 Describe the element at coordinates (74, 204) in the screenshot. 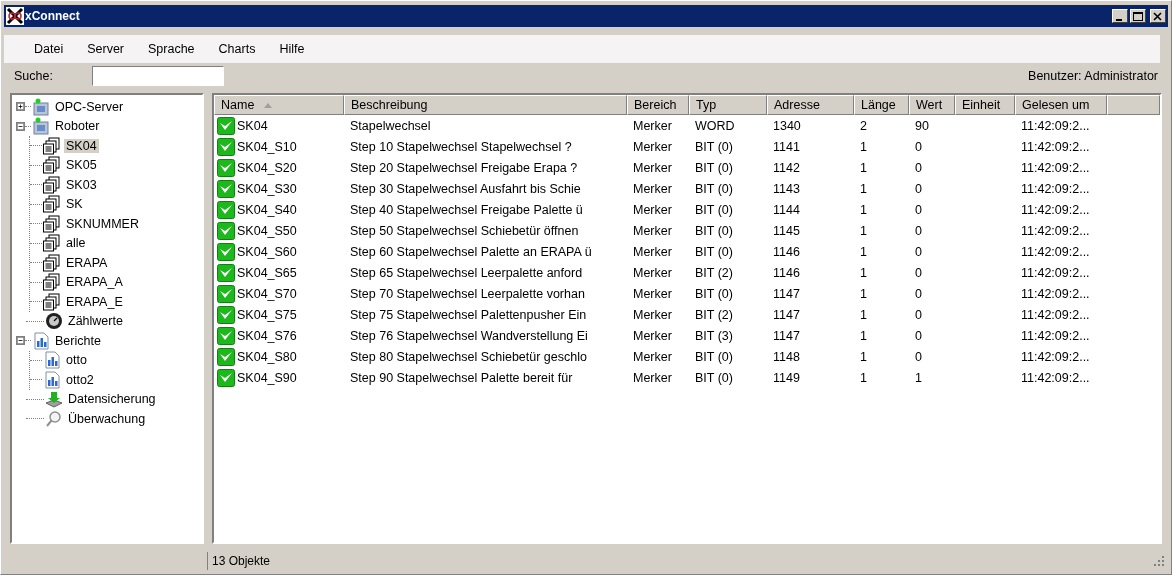

I see `tree-item: SK` at that location.